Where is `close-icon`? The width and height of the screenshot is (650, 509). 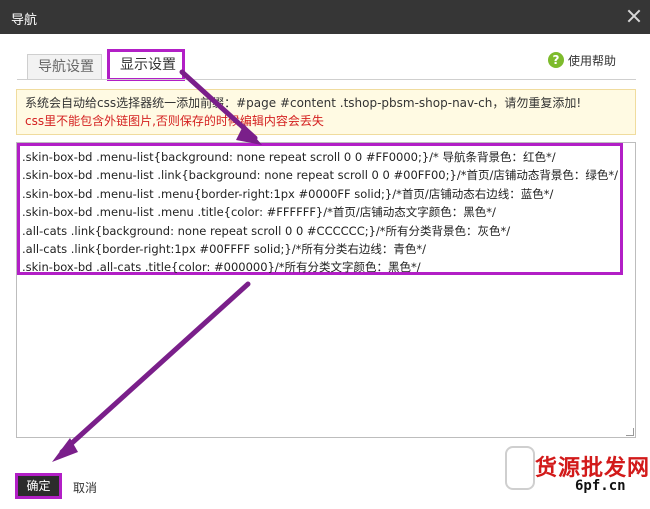
close-icon is located at coordinates (634, 16).